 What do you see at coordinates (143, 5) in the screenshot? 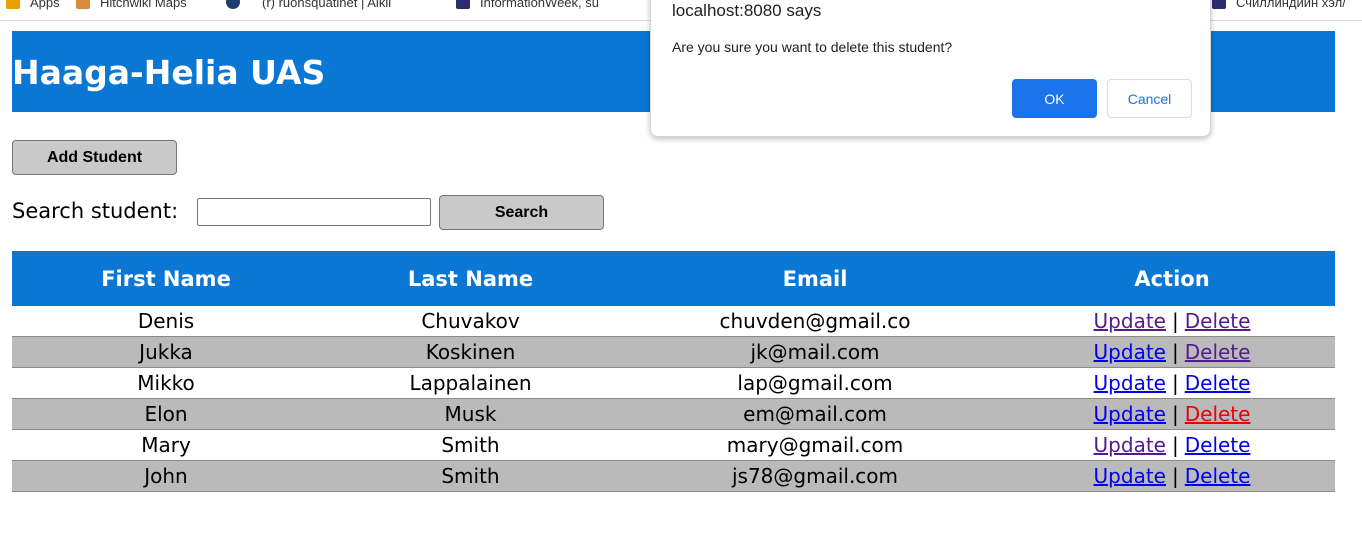
I see `bookmark-label: Hitchwiki Maps` at bounding box center [143, 5].